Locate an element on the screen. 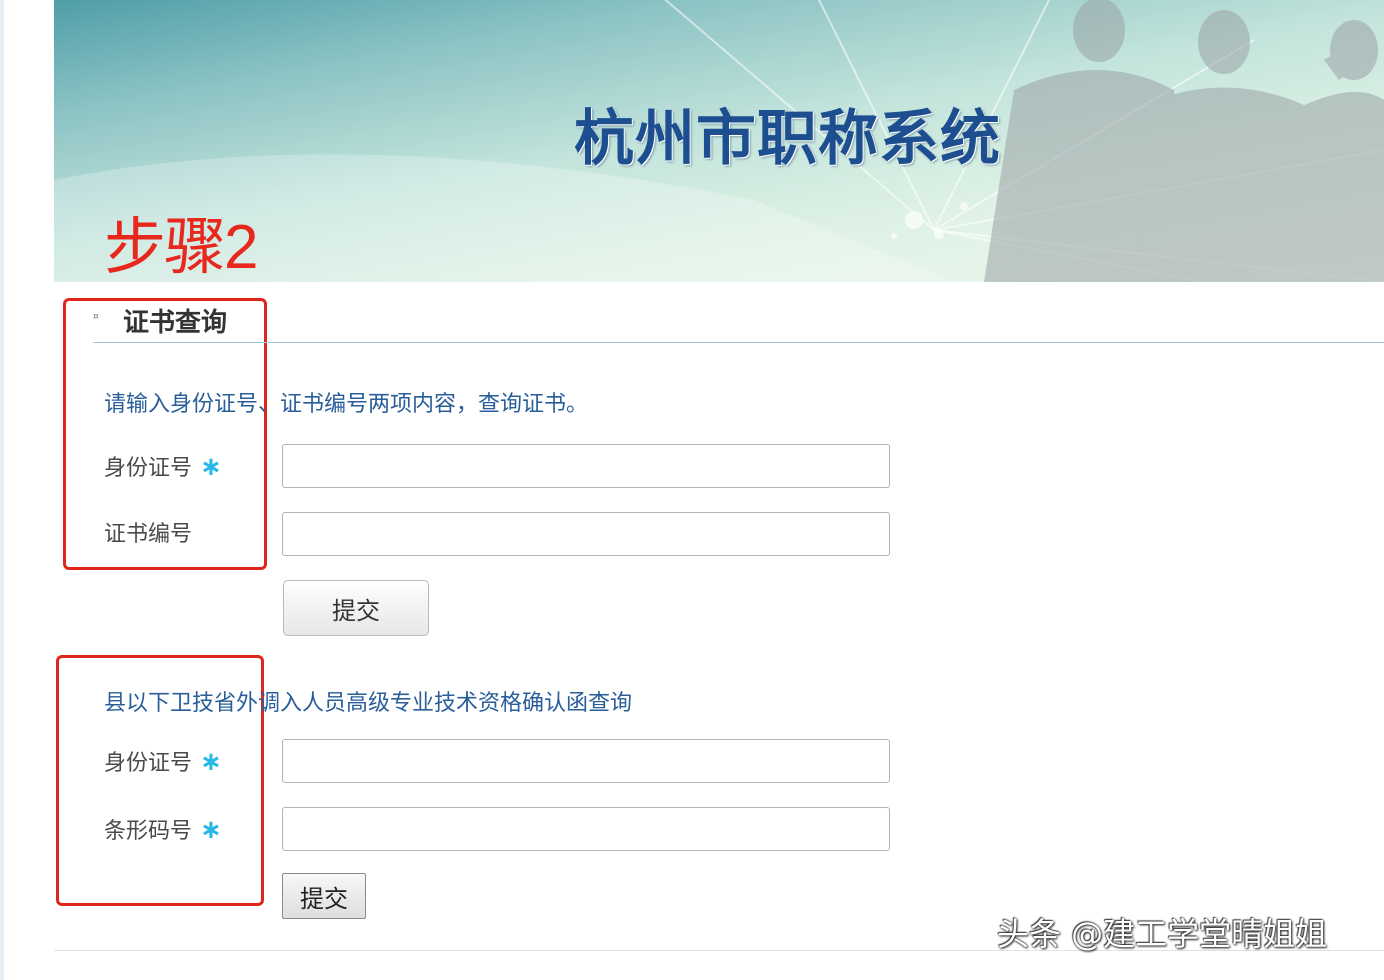 The height and width of the screenshot is (980, 1384). certificate-number-input is located at coordinates (586, 534).